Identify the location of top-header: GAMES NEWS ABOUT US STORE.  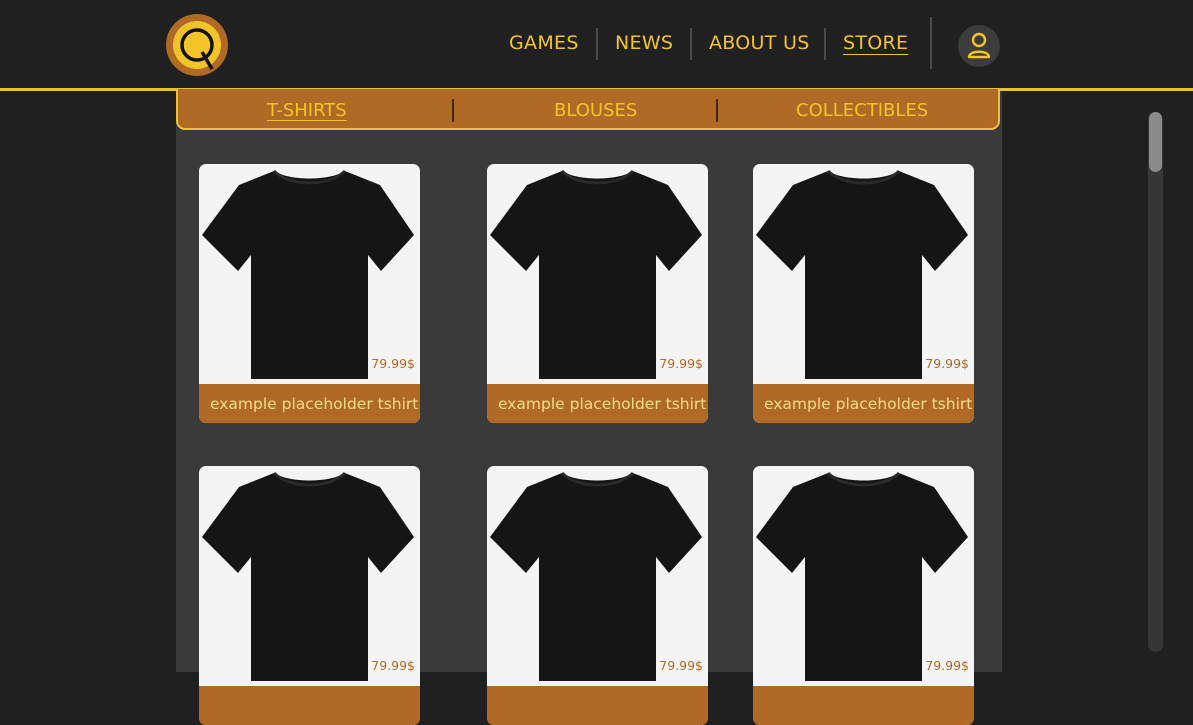
(596, 45).